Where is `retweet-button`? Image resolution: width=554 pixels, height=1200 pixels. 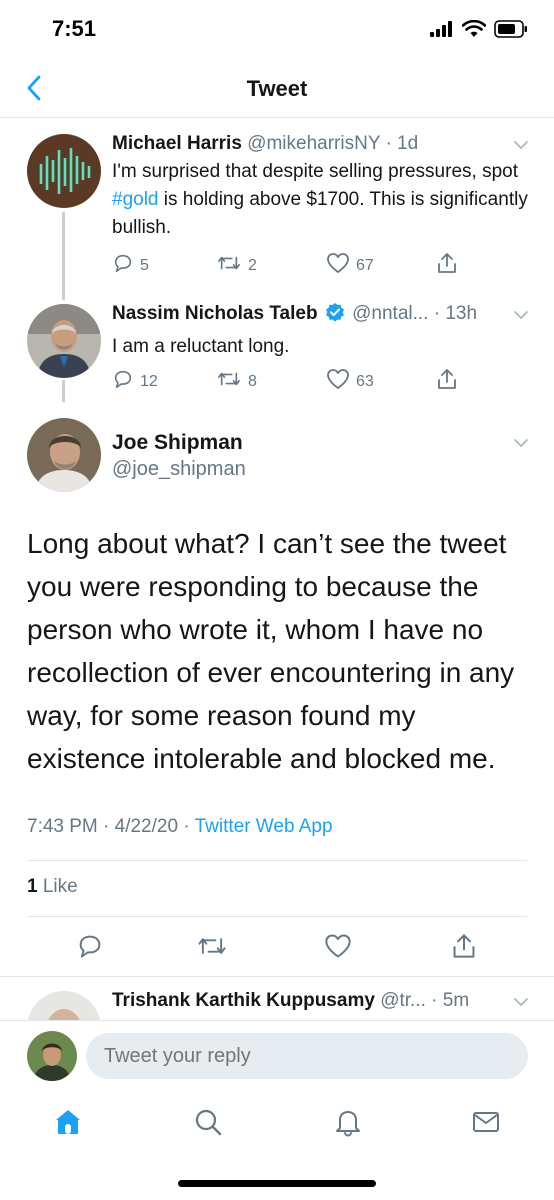 retweet-button is located at coordinates (212, 948).